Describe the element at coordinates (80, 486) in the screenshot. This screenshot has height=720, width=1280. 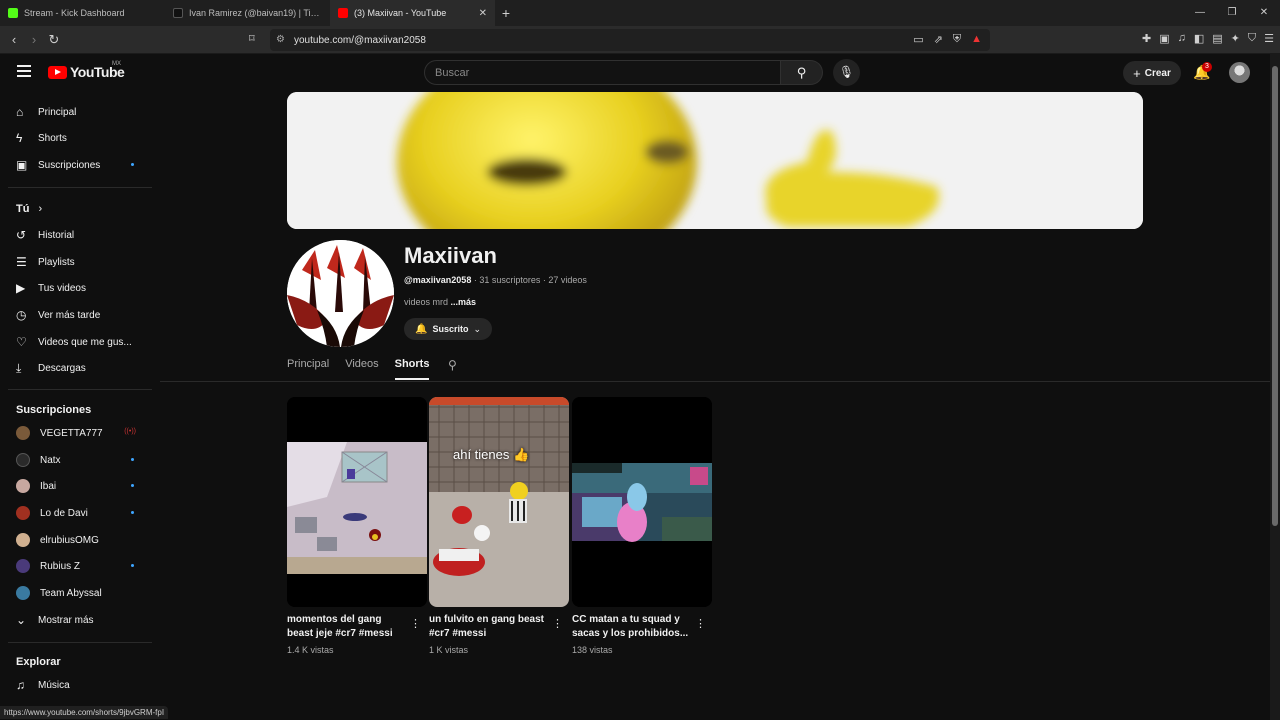
I see `sidebar-sub-ibai: Ibai` at that location.